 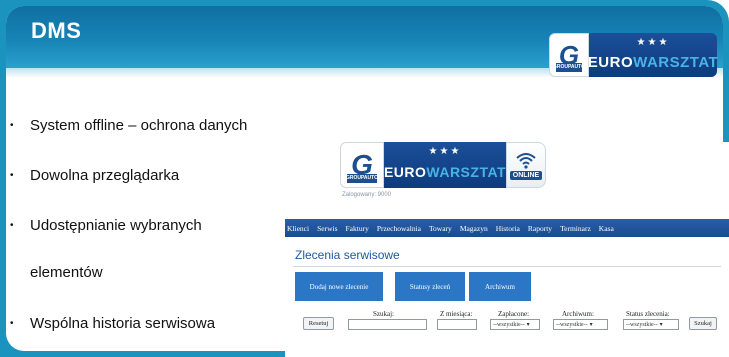 I want to click on app-groupauto-caption: GROUPAUTO, so click(x=362, y=178).